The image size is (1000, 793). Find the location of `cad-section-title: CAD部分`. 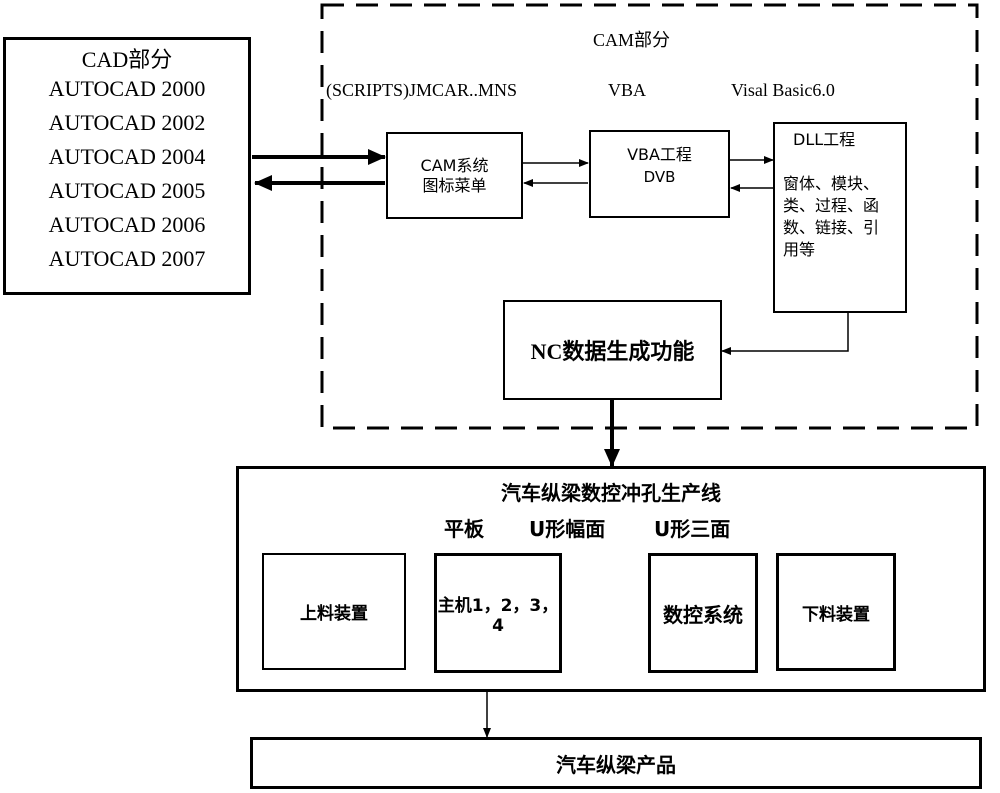

cad-section-title: CAD部分 is located at coordinates (127, 59).